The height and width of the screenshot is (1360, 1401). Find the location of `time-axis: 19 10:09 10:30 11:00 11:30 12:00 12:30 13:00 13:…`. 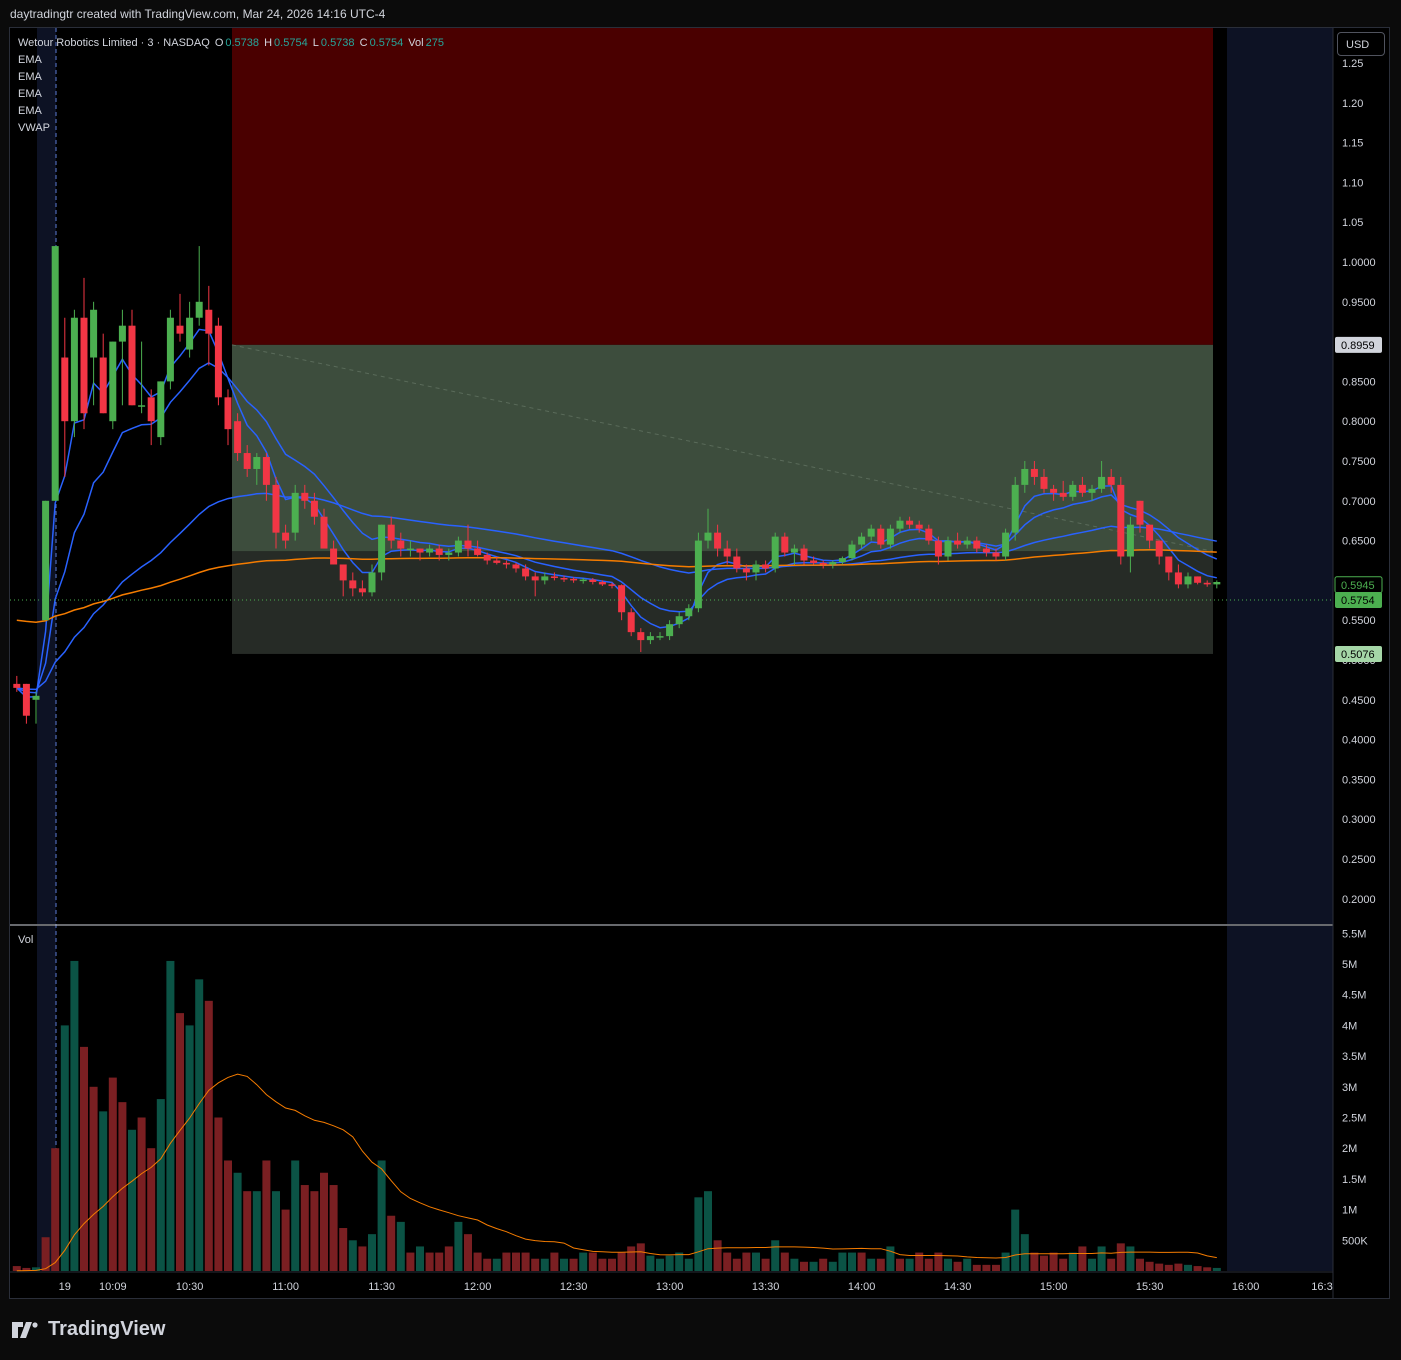

time-axis: 19 10:09 10:30 11:00 11:30 12:00 12:30 13:00 13:… is located at coordinates (696, 1287).